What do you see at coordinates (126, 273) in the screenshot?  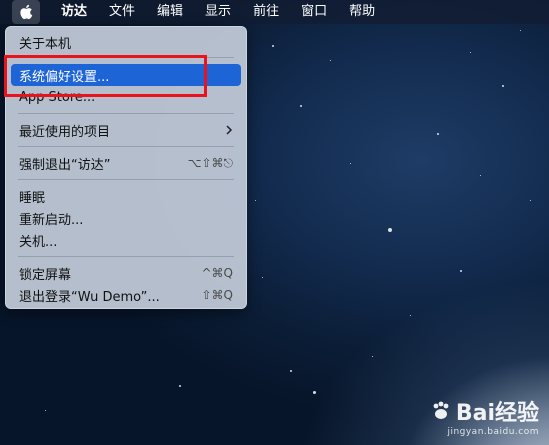 I see `menu-item-lock-screen: 锁定屏幕 ^⌘Q` at bounding box center [126, 273].